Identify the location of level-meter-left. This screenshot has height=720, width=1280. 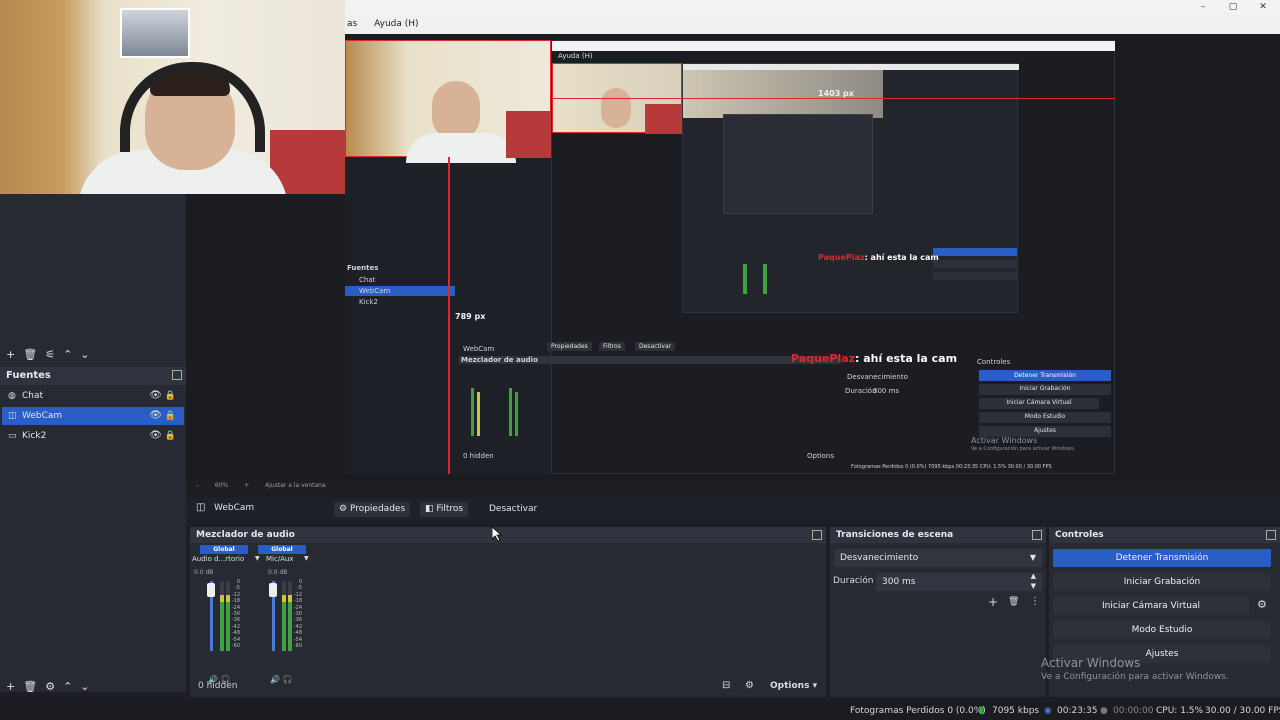
(284, 616).